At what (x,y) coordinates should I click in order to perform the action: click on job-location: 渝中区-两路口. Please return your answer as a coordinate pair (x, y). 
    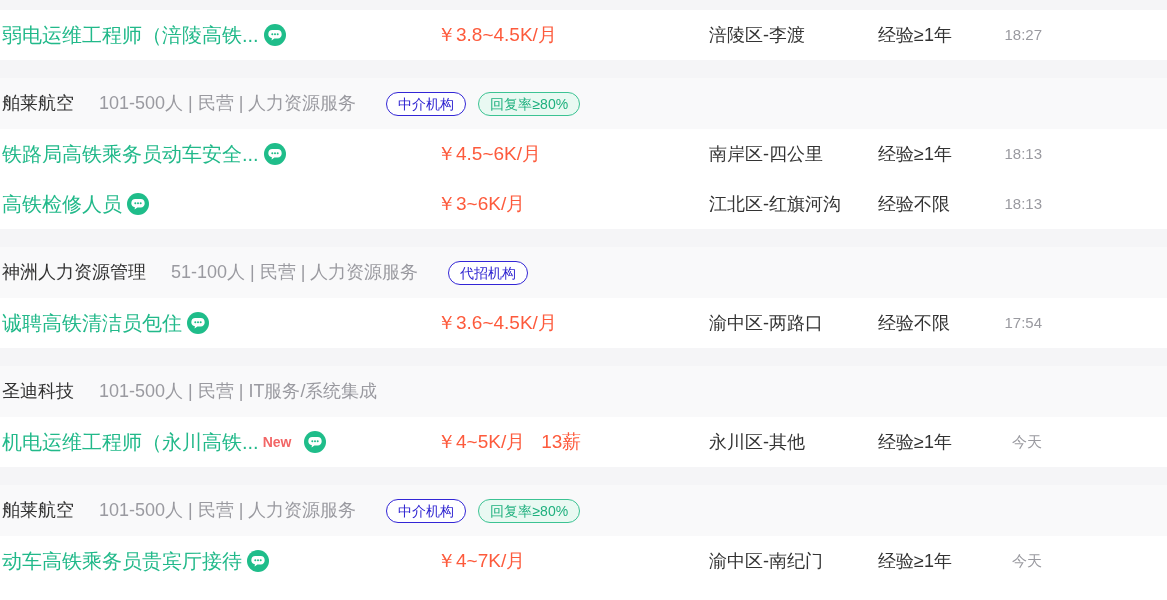
    Looking at the image, I should click on (766, 322).